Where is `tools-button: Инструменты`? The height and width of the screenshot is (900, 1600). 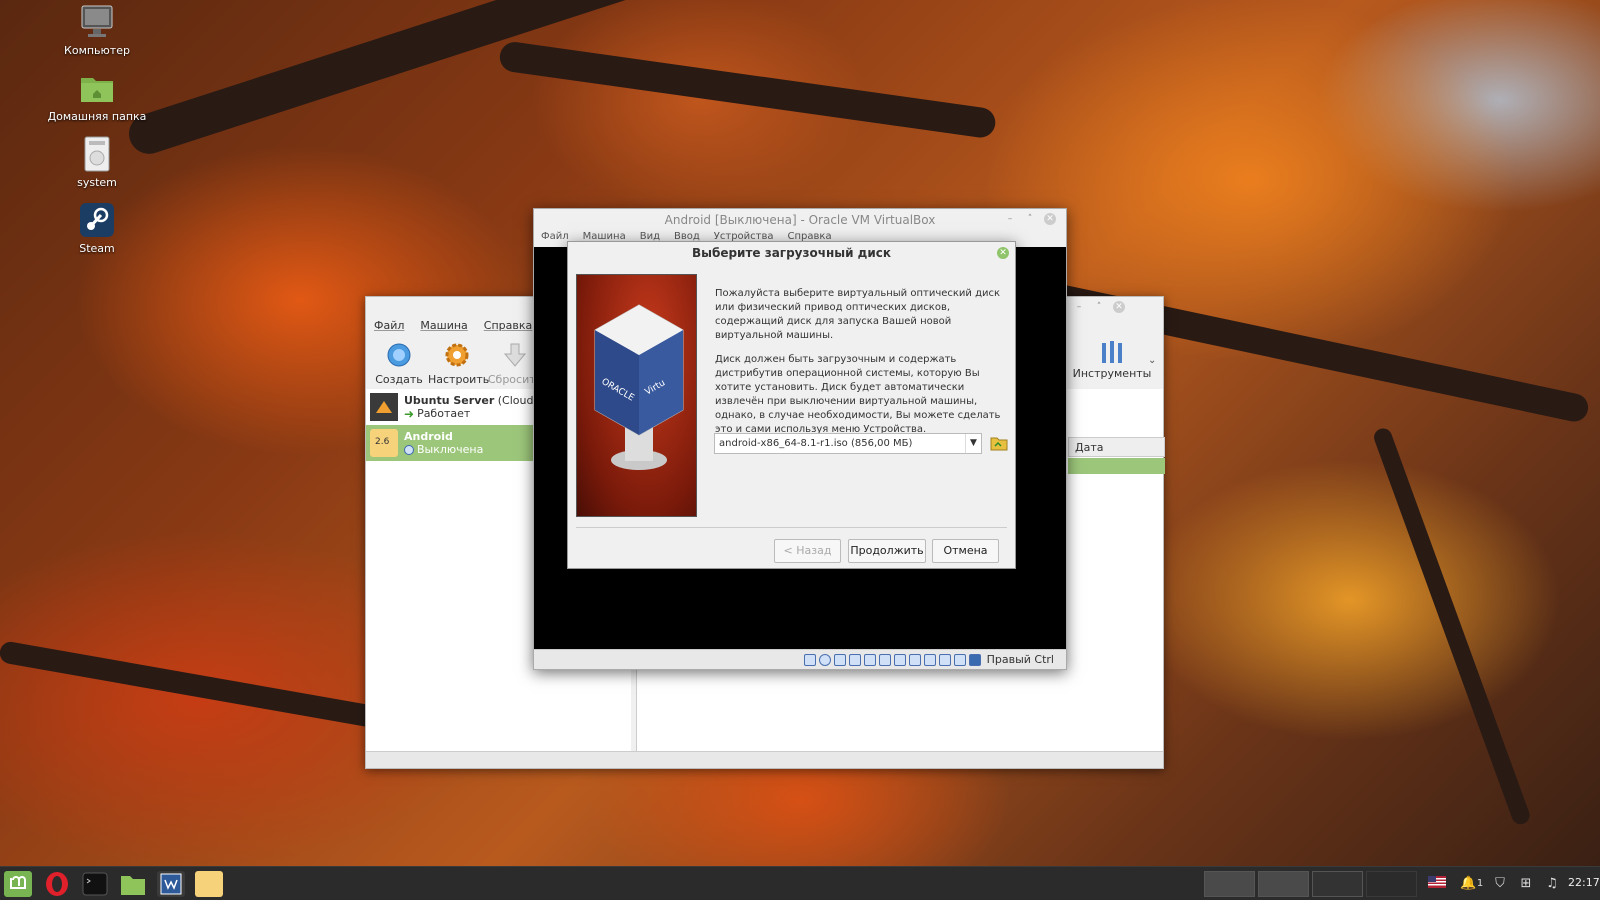 tools-button: Инструменты is located at coordinates (1112, 359).